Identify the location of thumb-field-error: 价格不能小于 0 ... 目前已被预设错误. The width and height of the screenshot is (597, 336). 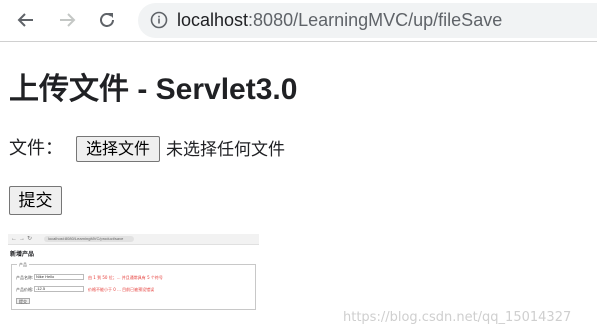
(121, 289).